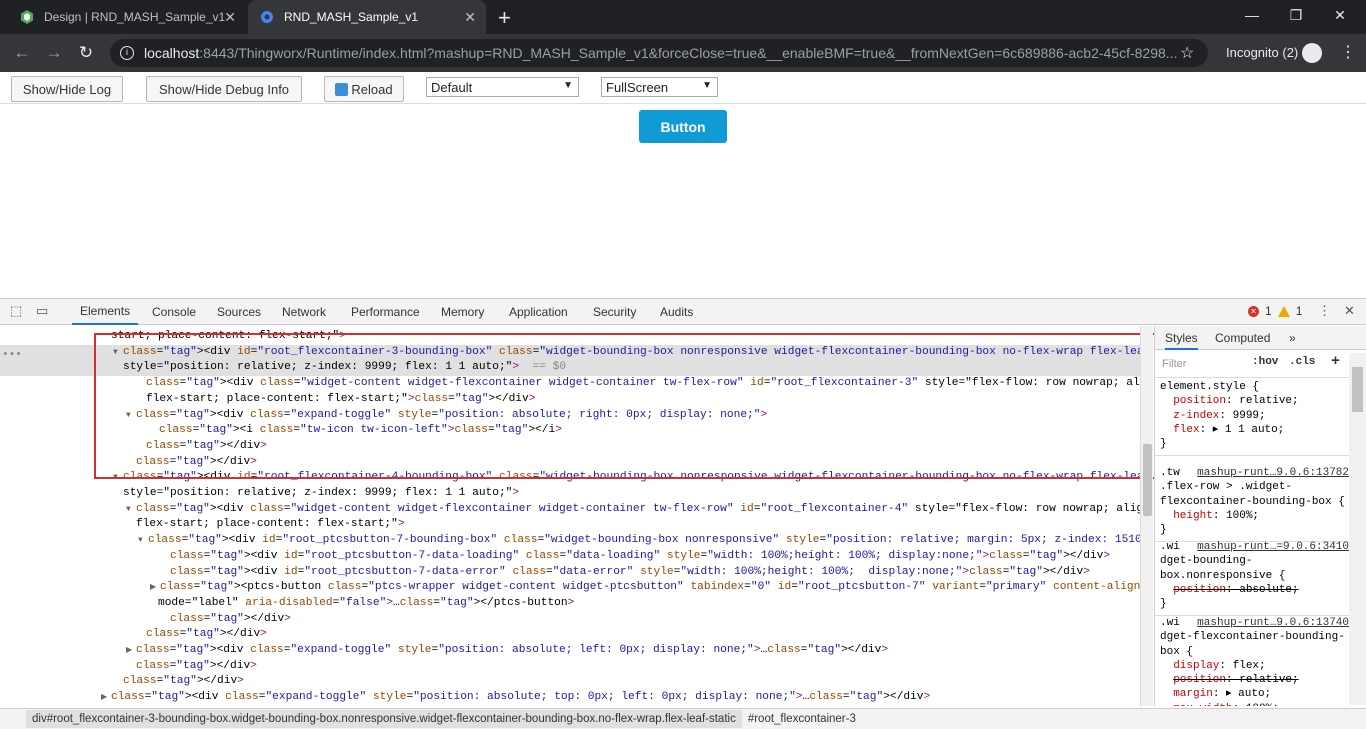 The width and height of the screenshot is (1366, 729). Describe the element at coordinates (614, 312) in the screenshot. I see `tab-security: Security` at that location.